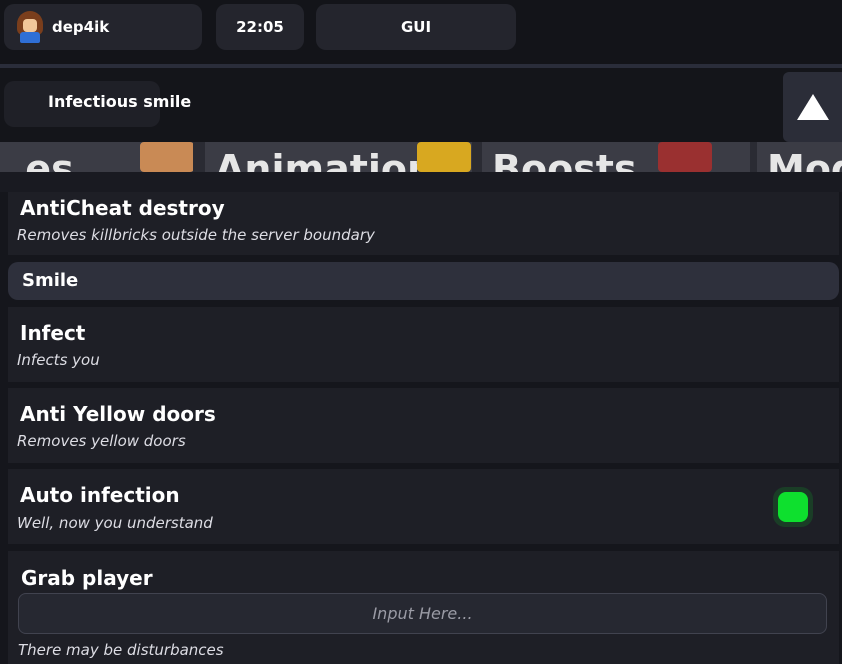 Image resolution: width=842 pixels, height=664 pixels. I want to click on section-label: Smile, so click(50, 280).